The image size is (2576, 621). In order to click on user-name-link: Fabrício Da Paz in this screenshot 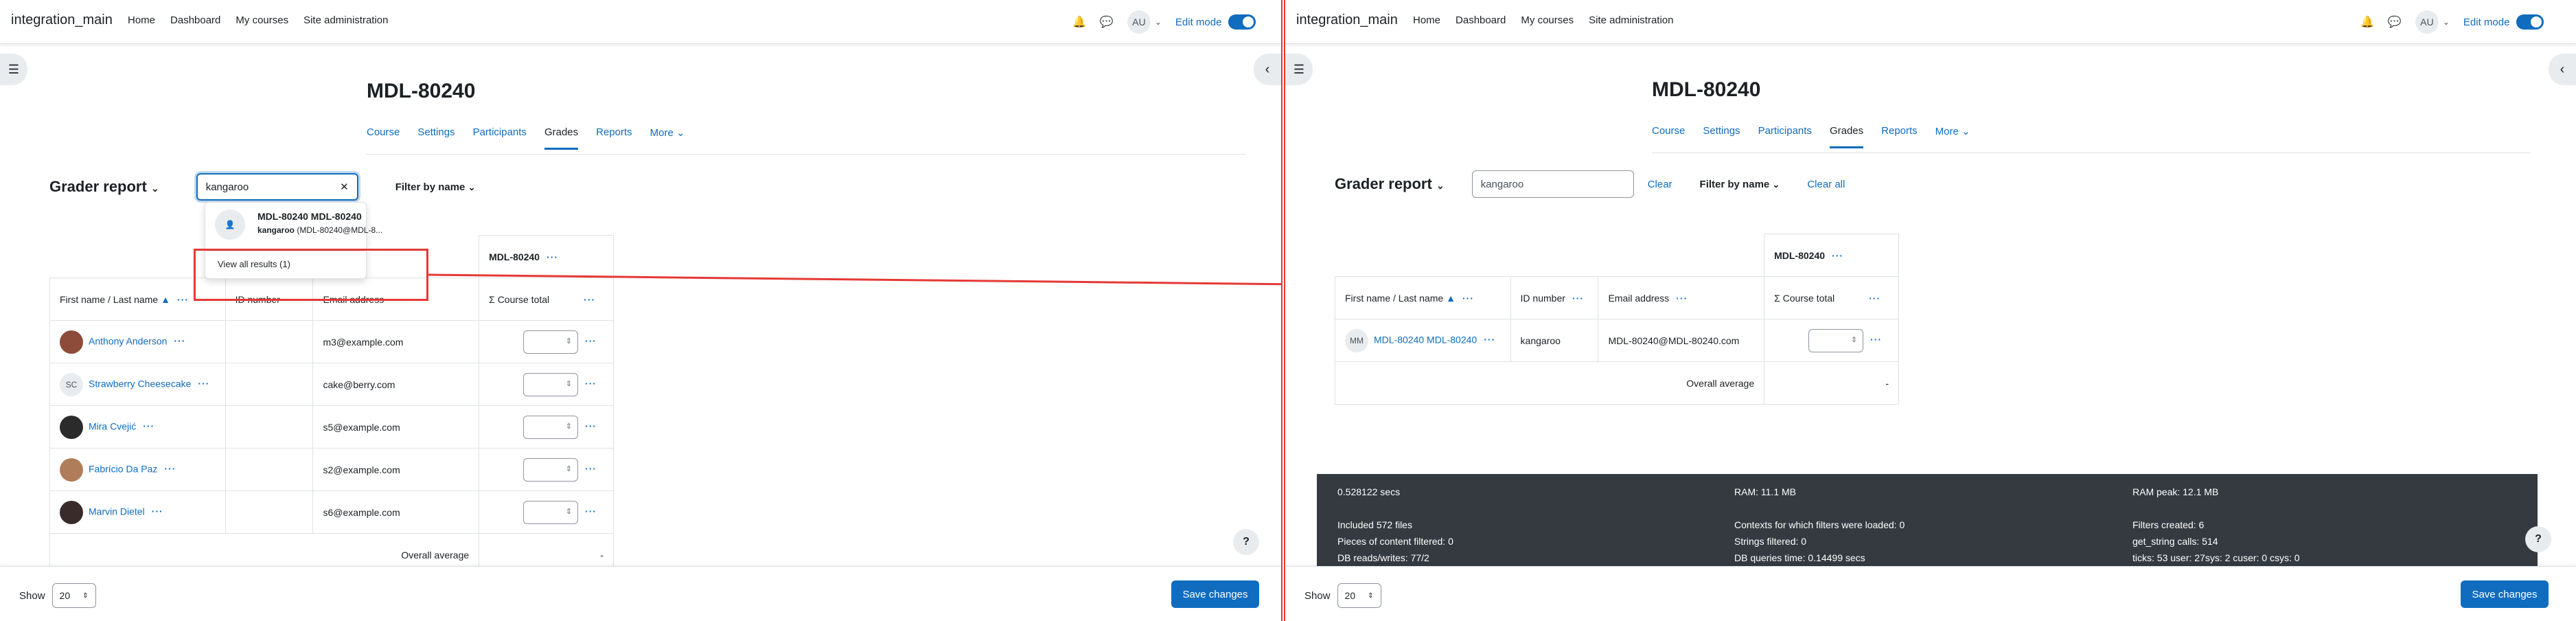, I will do `click(123, 468)`.